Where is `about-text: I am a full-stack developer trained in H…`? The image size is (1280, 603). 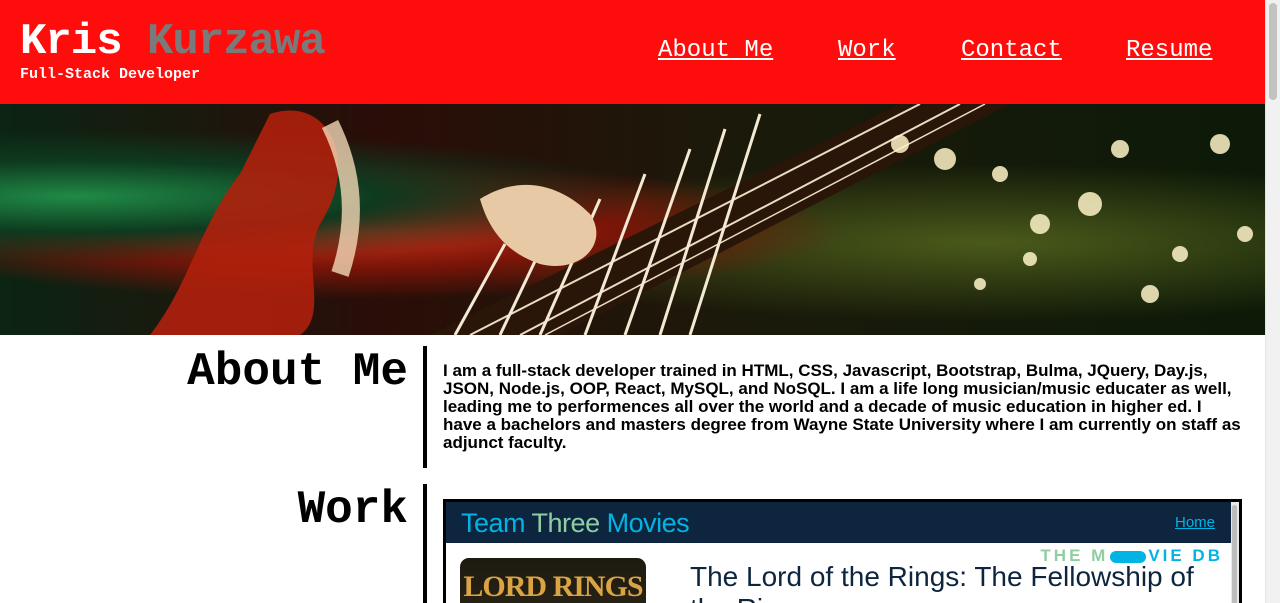 about-text: I am a full-stack developer trained in H… is located at coordinates (842, 406).